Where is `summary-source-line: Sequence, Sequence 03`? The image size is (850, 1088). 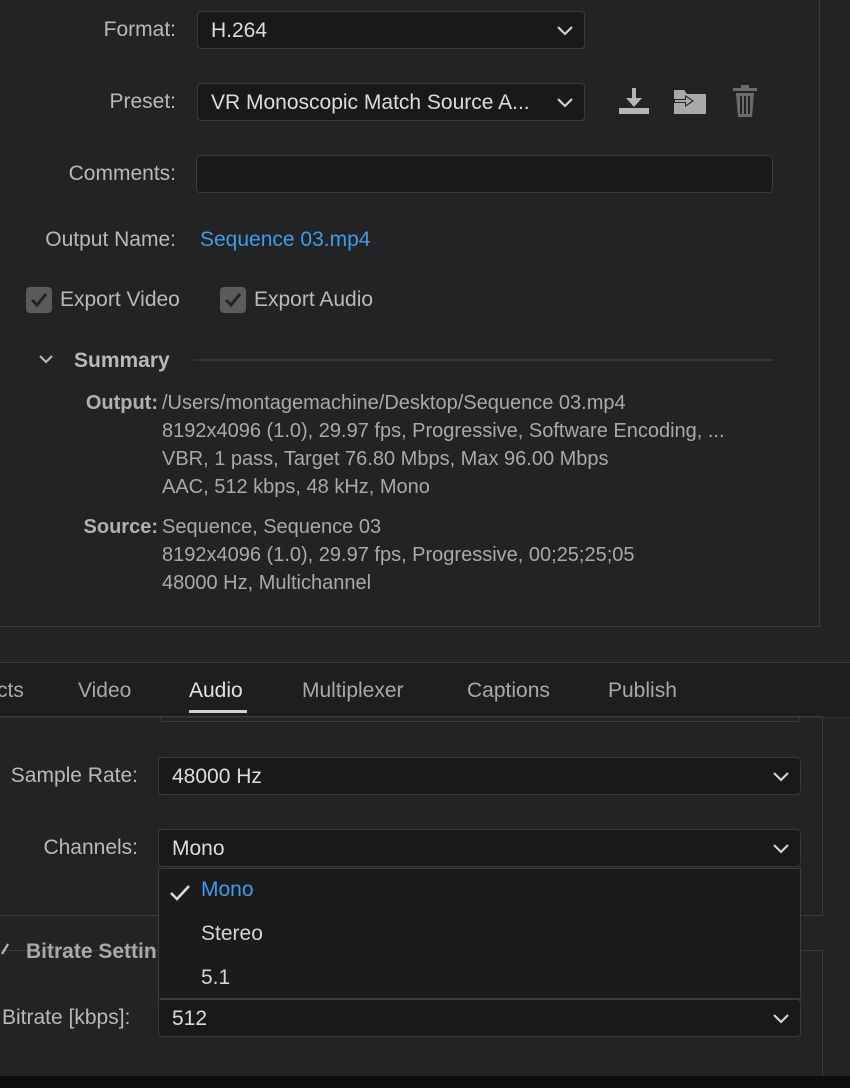 summary-source-line: Sequence, Sequence 03 is located at coordinates (272, 527).